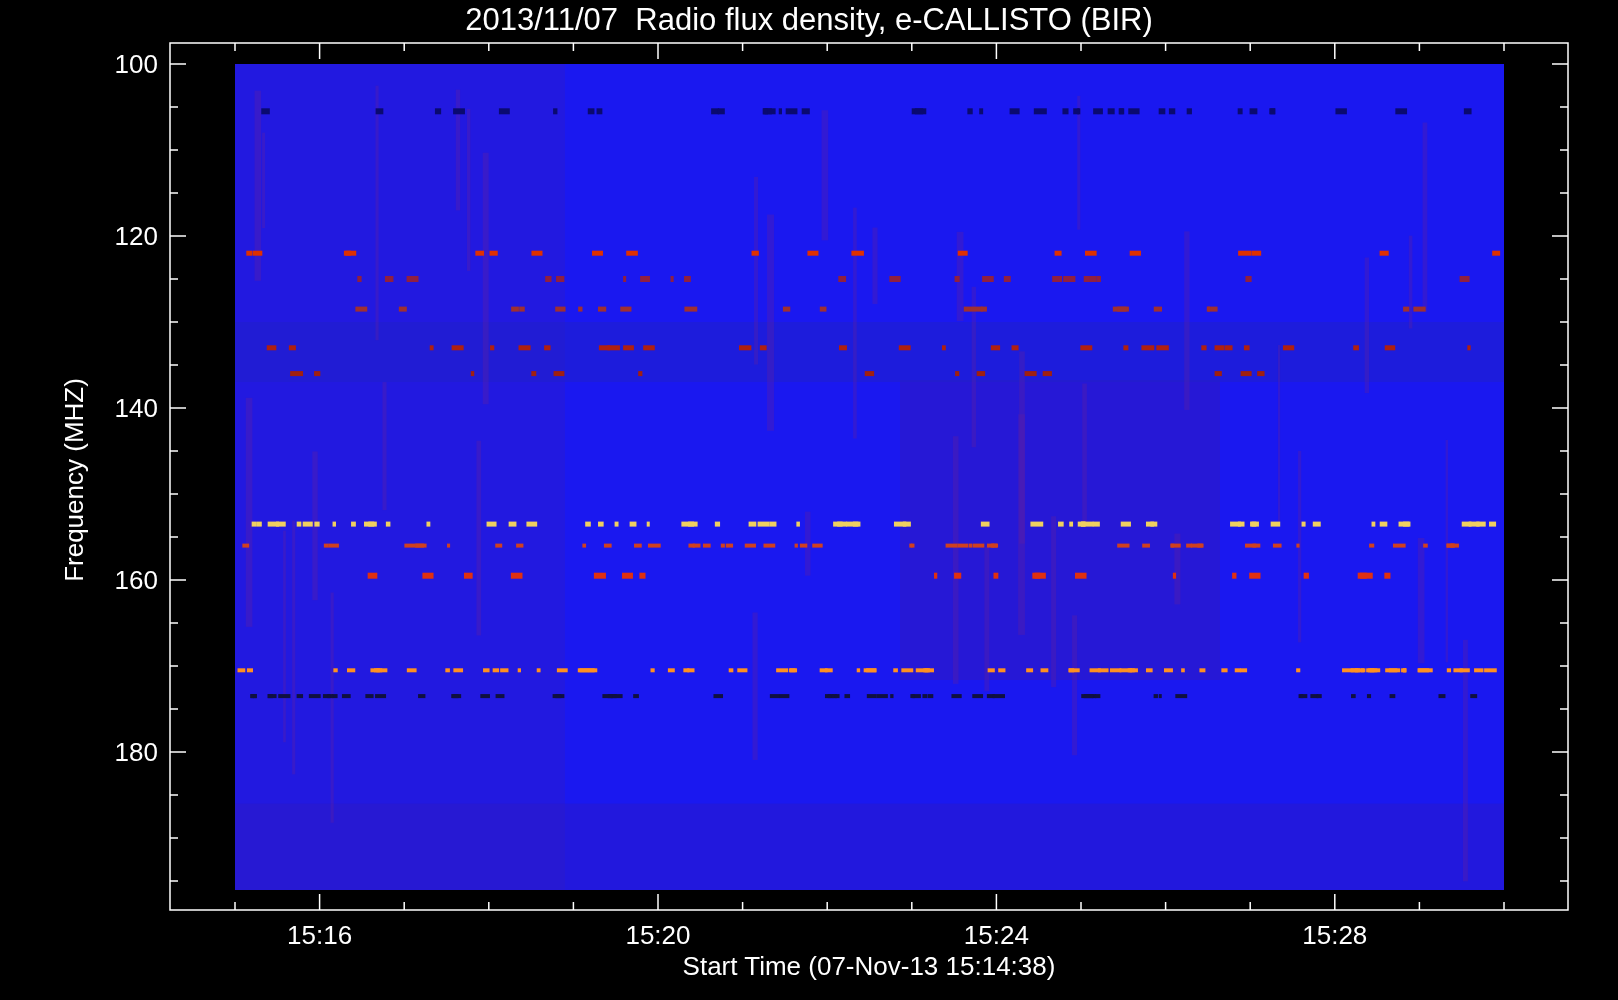 This screenshot has width=1618, height=1000. I want to click on y-tick-label: 160, so click(136, 580).